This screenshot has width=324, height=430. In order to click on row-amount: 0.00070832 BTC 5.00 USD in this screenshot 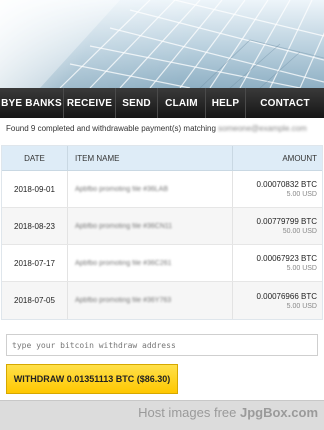, I will do `click(277, 189)`.